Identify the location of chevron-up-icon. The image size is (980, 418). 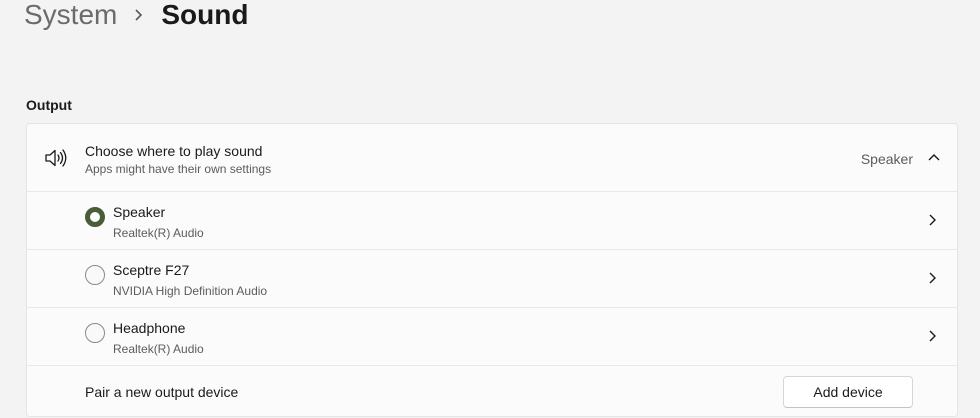
(934, 157).